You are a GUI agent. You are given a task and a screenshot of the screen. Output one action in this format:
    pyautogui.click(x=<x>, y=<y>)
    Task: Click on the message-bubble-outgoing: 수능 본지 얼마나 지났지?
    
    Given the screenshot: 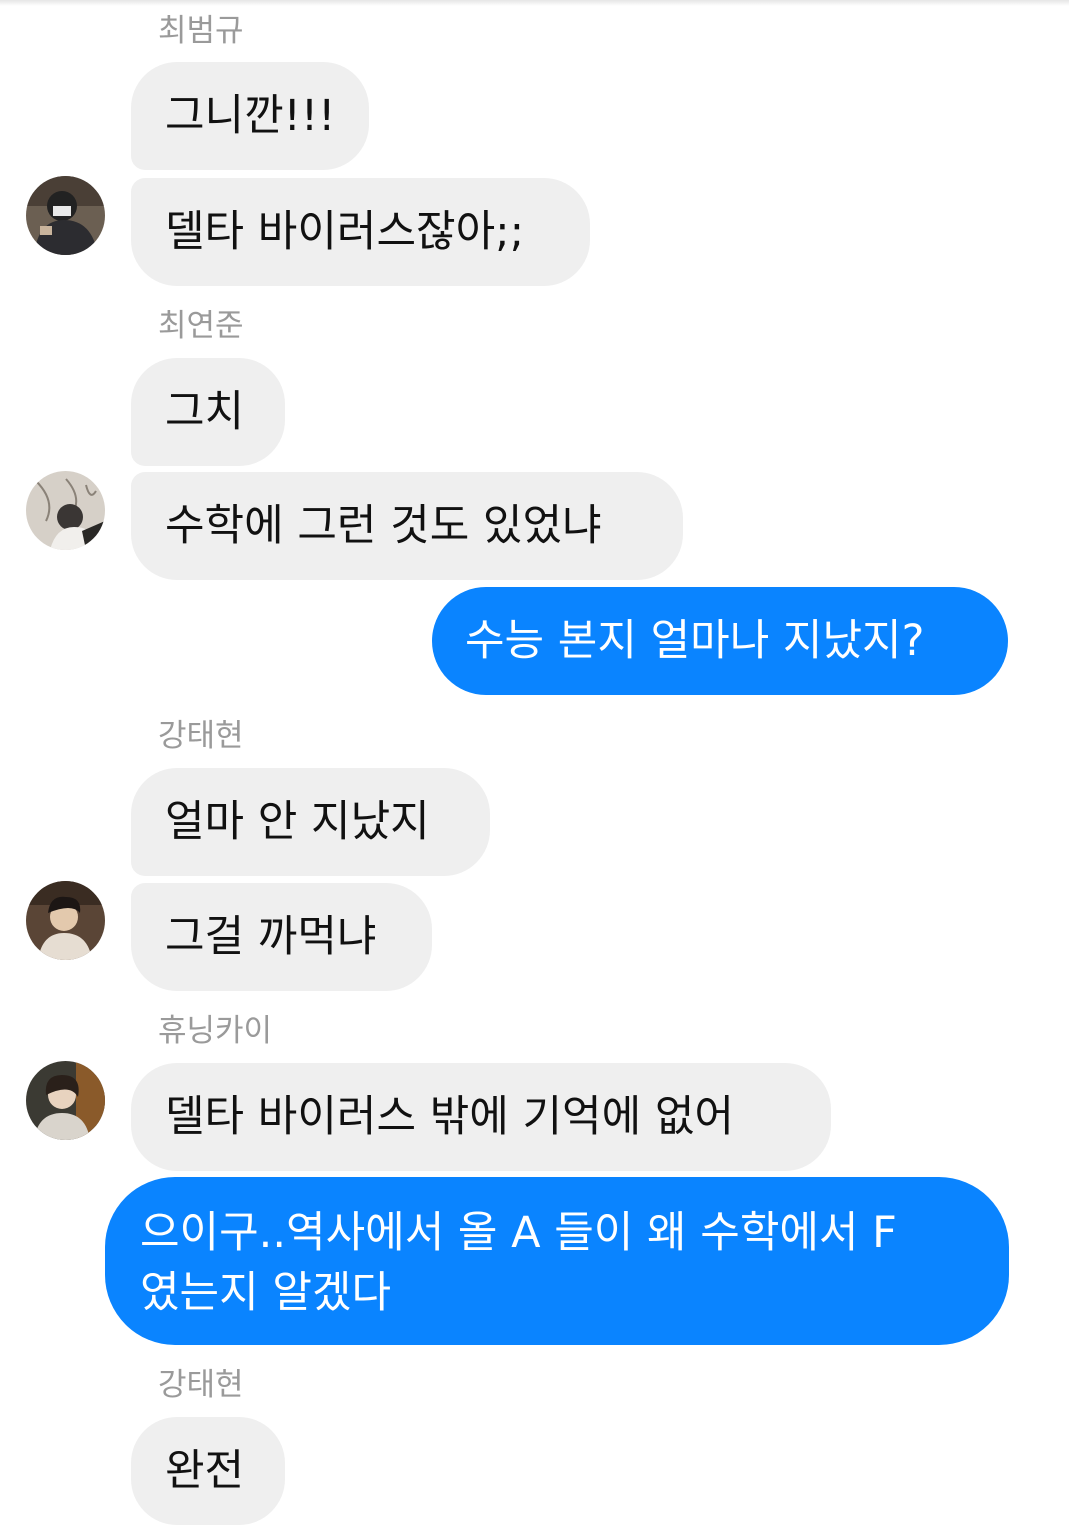 What is the action you would take?
    pyautogui.click(x=720, y=641)
    